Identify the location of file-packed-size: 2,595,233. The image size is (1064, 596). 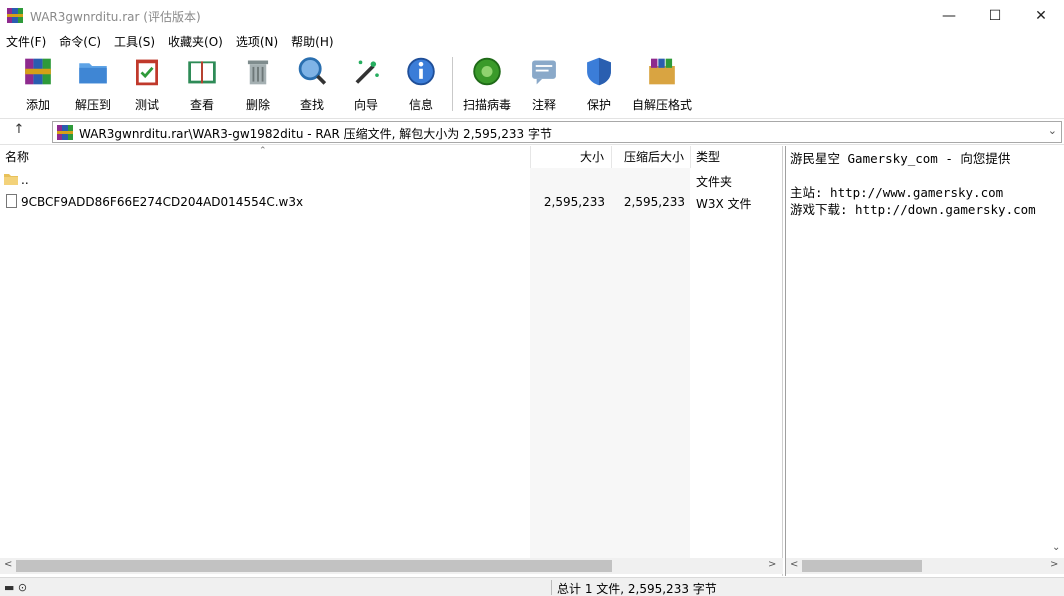
(654, 202).